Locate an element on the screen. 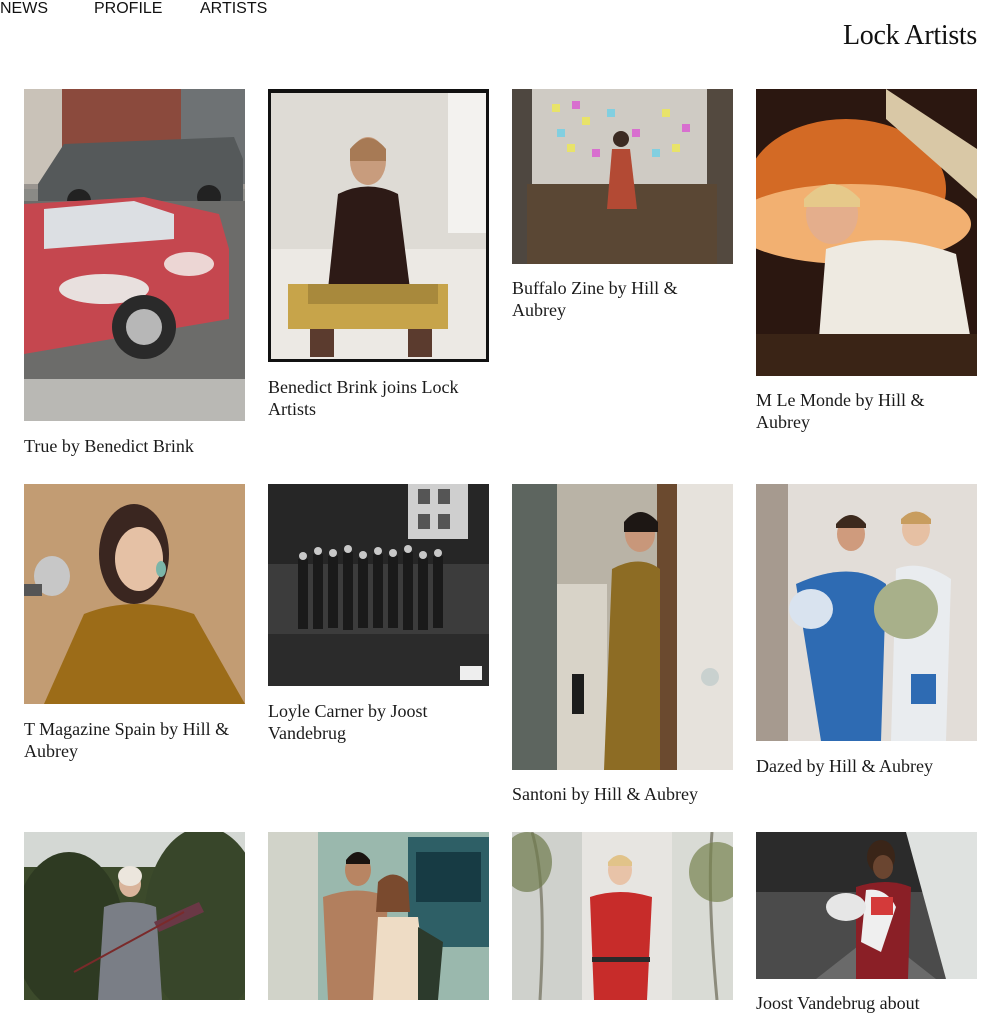 Image resolution: width=1000 pixels, height=1014 pixels. news-card-title: Loyle Carner by Joost Vandebrug is located at coordinates (378, 722).